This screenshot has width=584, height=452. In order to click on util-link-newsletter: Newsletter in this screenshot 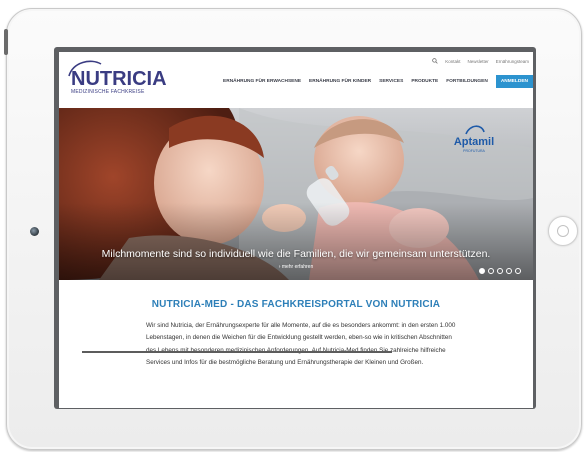, I will do `click(477, 61)`.